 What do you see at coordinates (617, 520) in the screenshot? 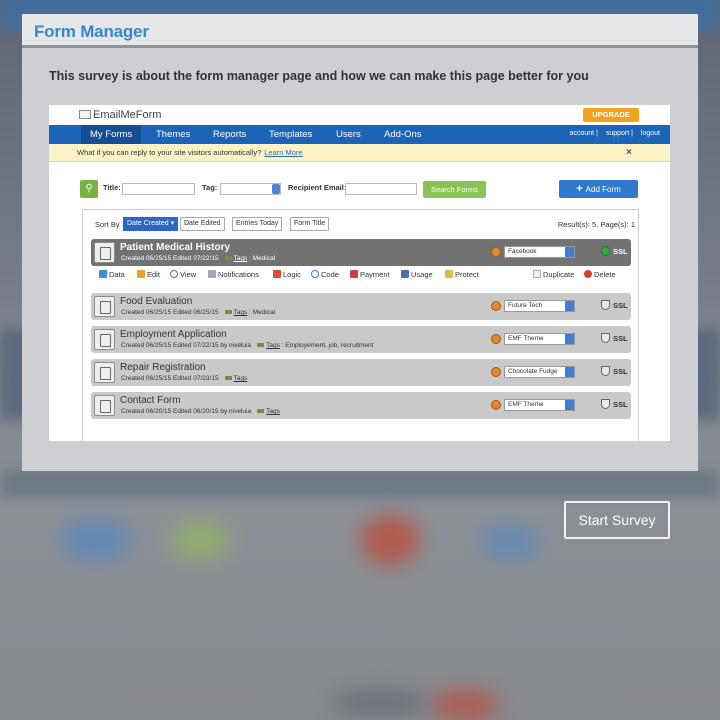
I see `start-survey-button: Start Survey` at bounding box center [617, 520].